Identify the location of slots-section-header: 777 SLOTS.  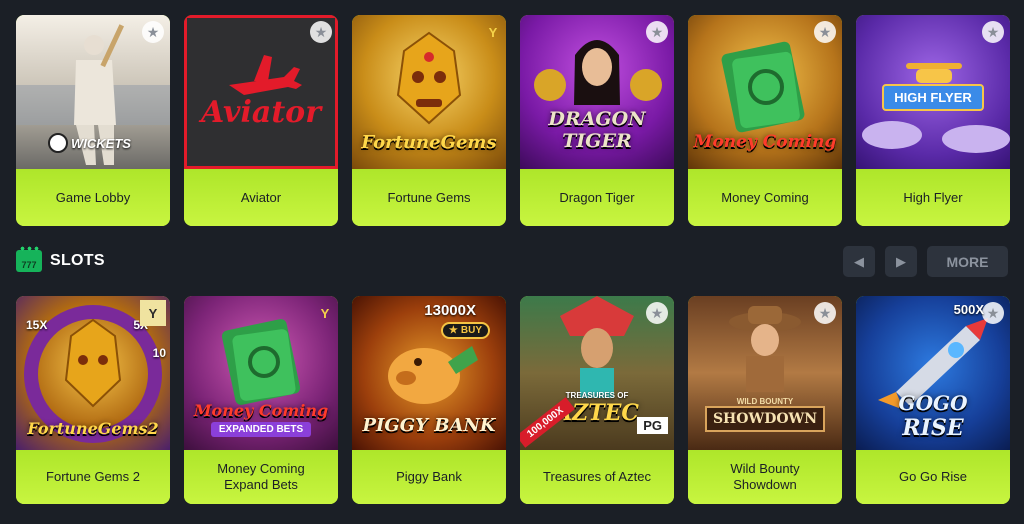
(60, 259).